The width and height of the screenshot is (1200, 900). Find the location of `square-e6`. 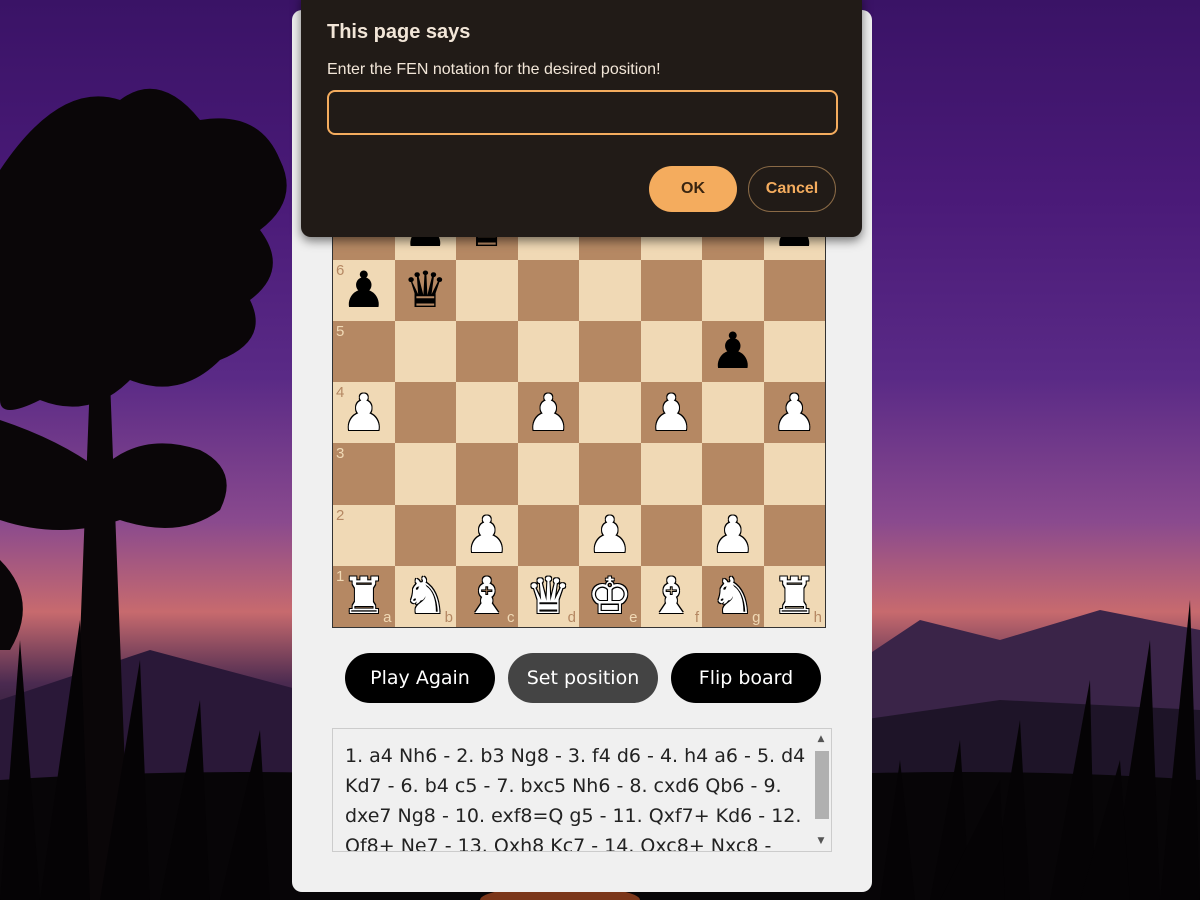

square-e6 is located at coordinates (610, 290).